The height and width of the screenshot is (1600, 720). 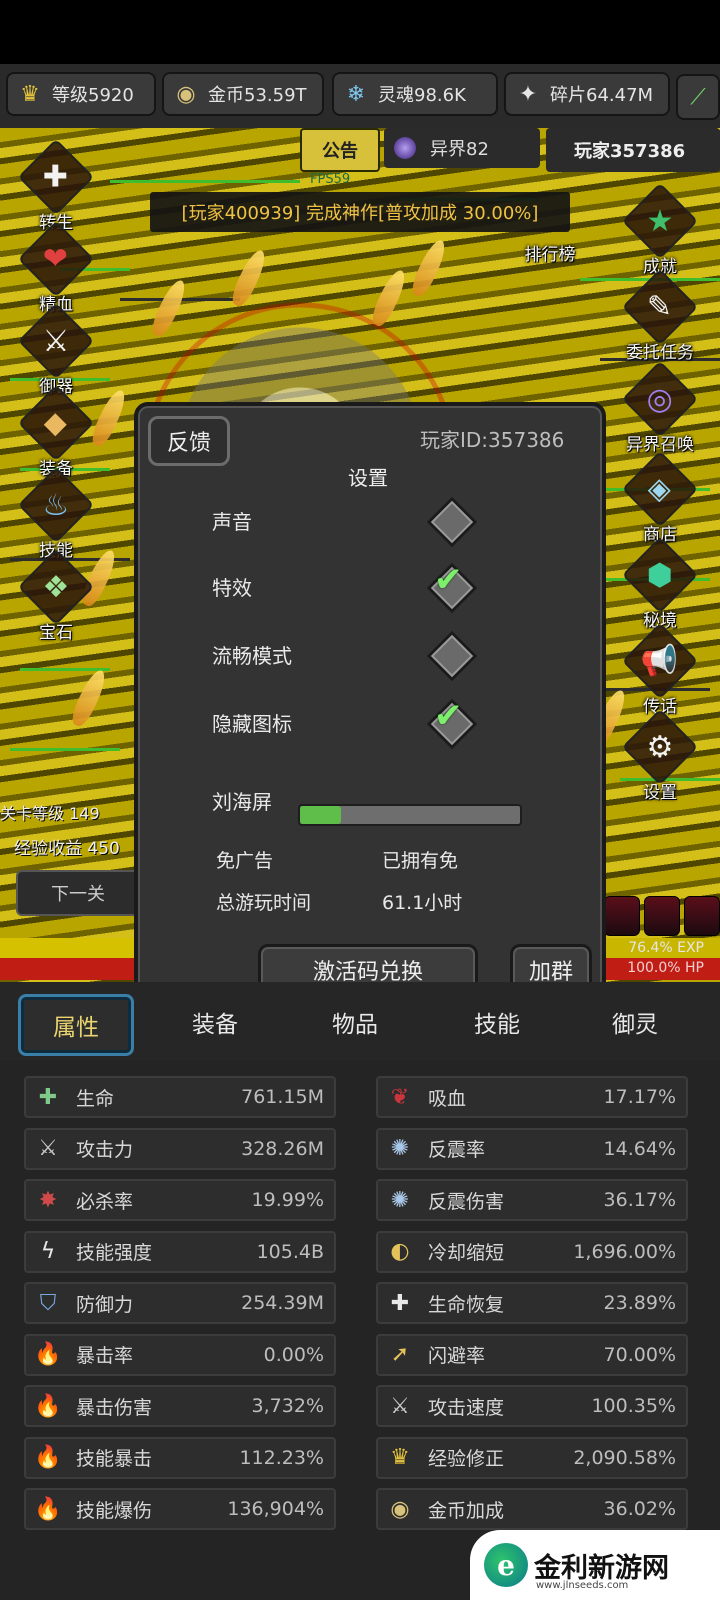 What do you see at coordinates (56, 185) in the screenshot?
I see `nav-rebirth: ✚ 转生` at bounding box center [56, 185].